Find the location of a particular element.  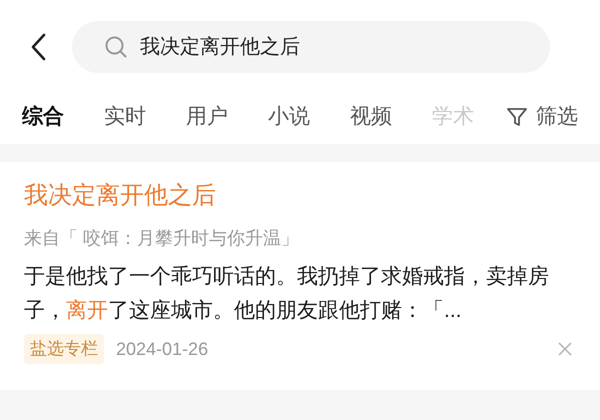

date-text: 2024-01-26 is located at coordinates (162, 349).